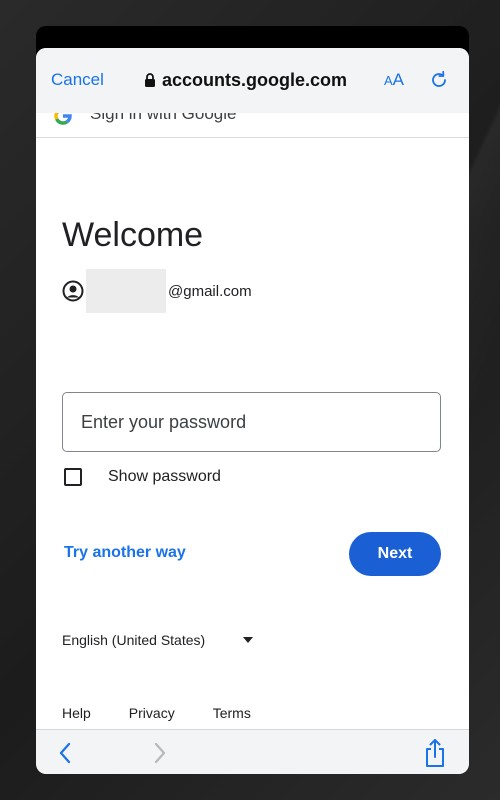 Image resolution: width=500 pixels, height=800 pixels. I want to click on help-link: Help, so click(76, 713).